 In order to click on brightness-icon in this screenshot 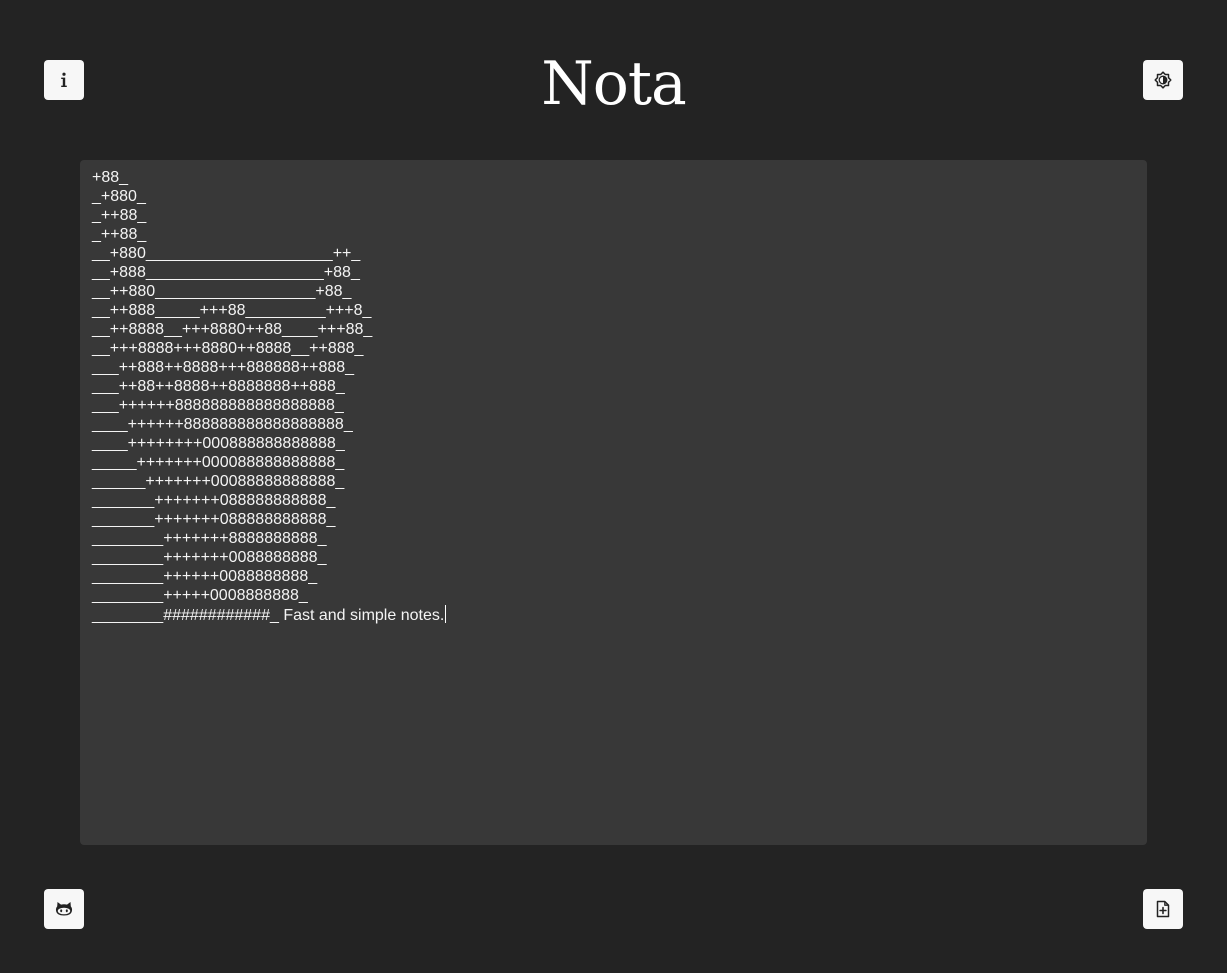, I will do `click(1163, 80)`.